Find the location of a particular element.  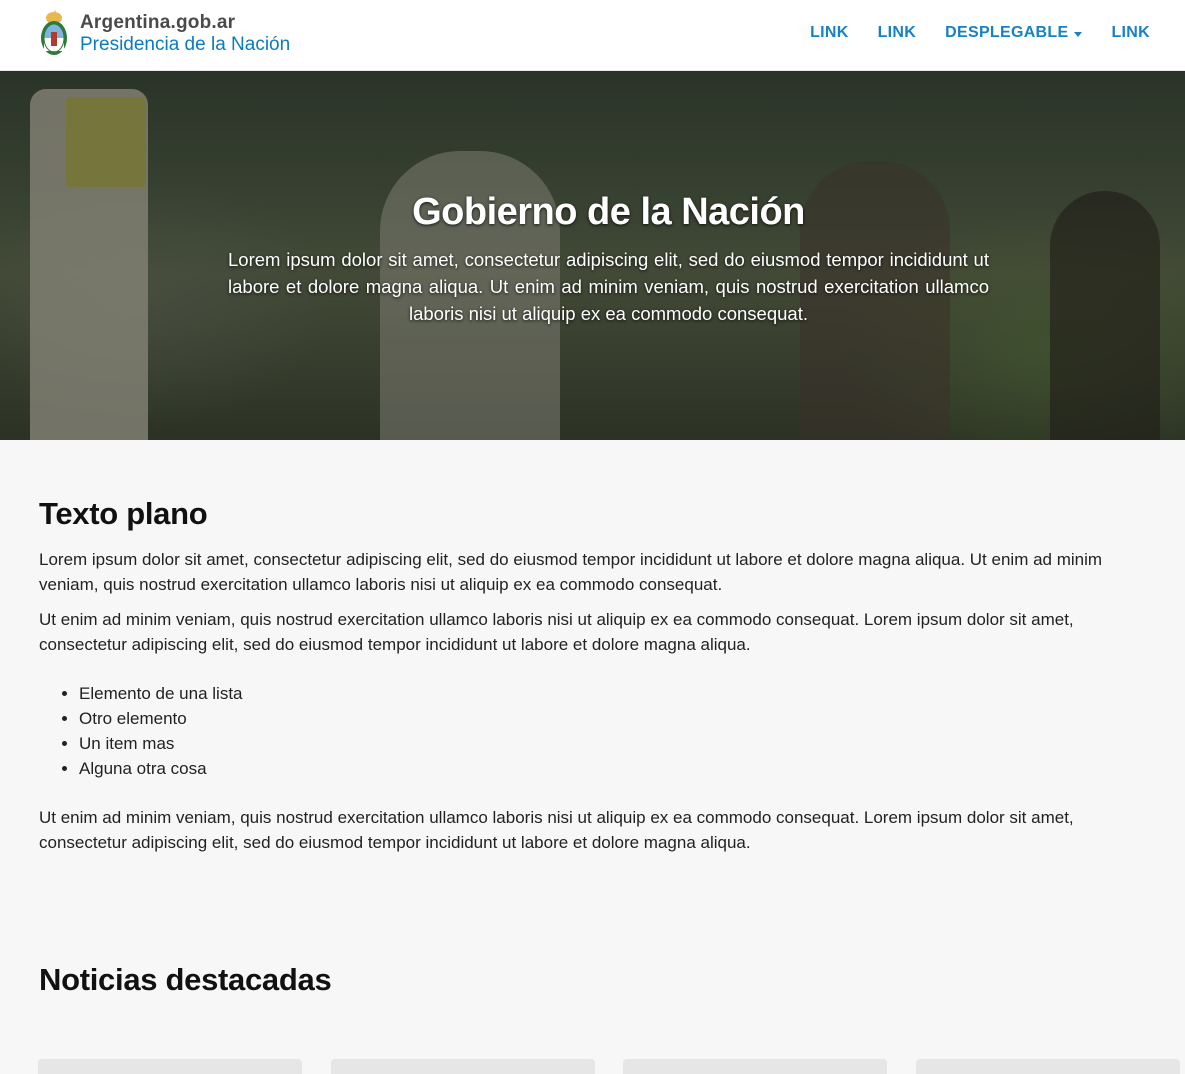

nav-link-2: LINK is located at coordinates (897, 33).